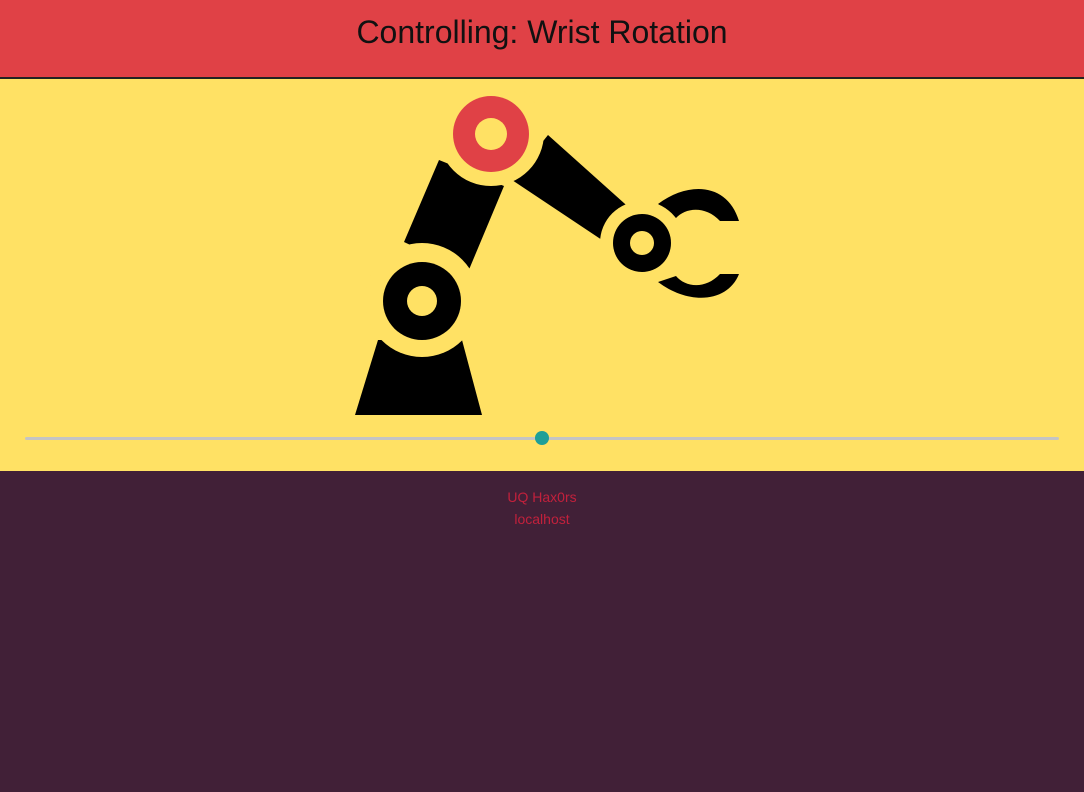  I want to click on wrist-joint-hole, so click(642, 243).